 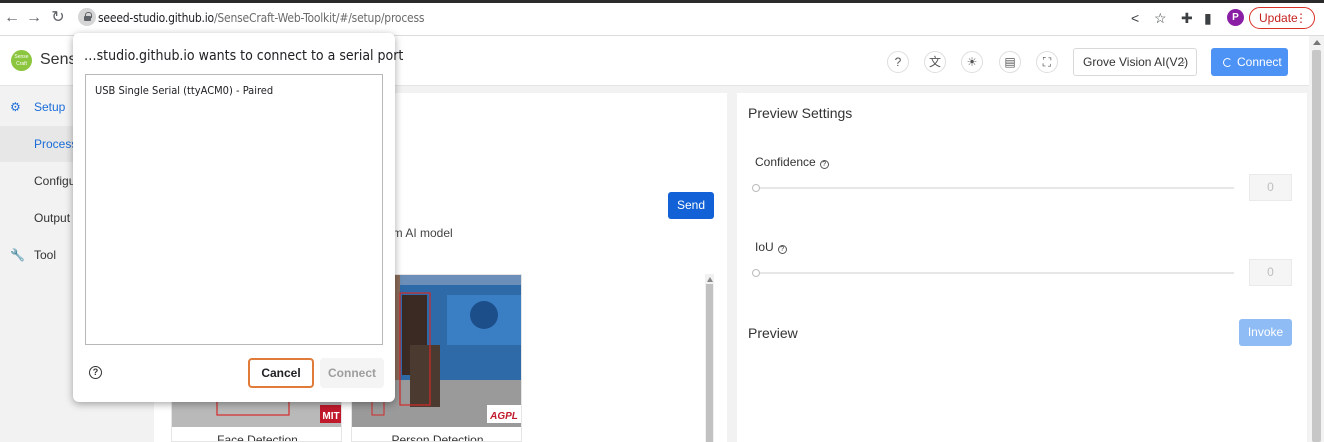 What do you see at coordinates (785, 162) in the screenshot?
I see `confidence-label-text: Confidence` at bounding box center [785, 162].